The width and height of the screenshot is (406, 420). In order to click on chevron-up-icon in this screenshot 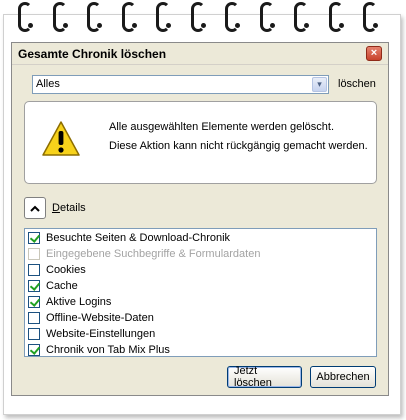, I will do `click(35, 208)`.